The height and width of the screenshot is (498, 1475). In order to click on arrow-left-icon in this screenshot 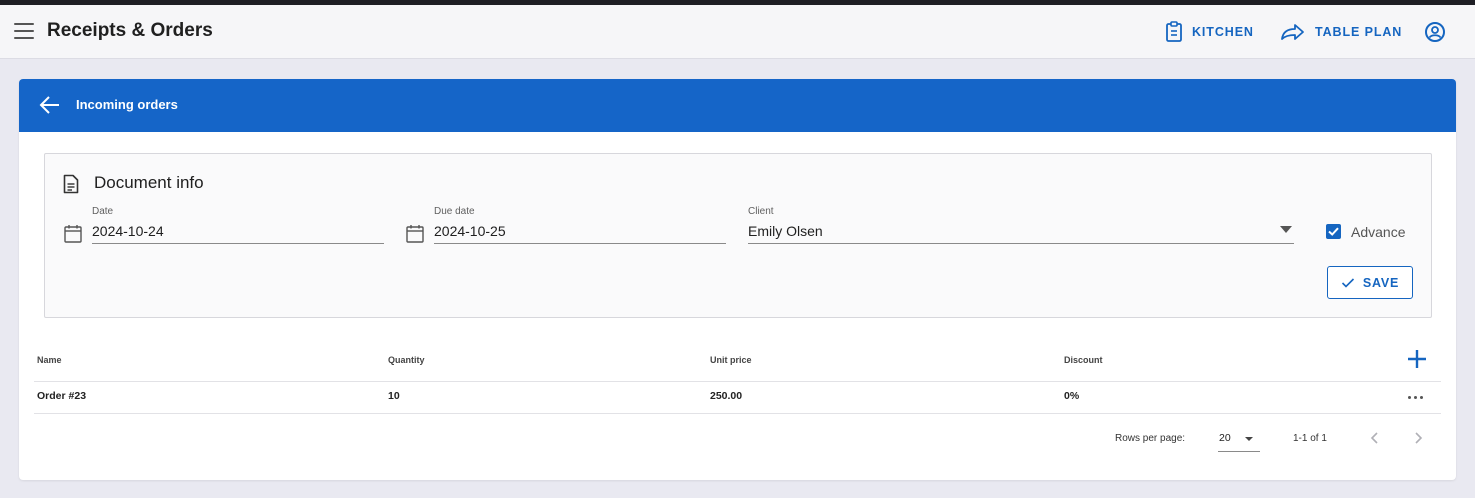, I will do `click(50, 107)`.